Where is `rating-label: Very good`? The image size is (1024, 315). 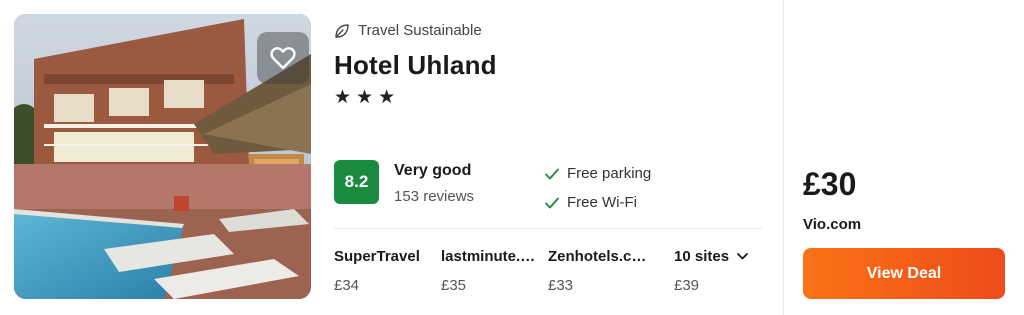
rating-label: Very good is located at coordinates (433, 170).